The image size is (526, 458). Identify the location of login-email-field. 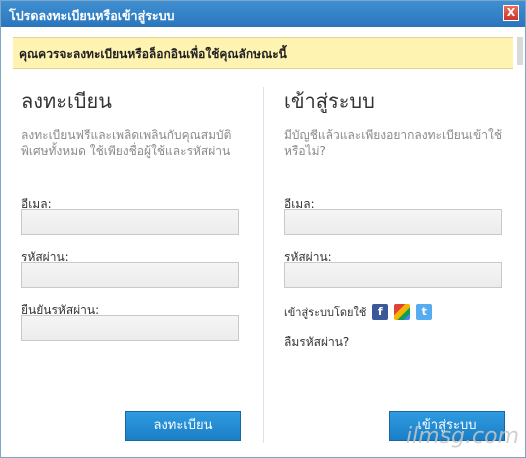
(393, 222).